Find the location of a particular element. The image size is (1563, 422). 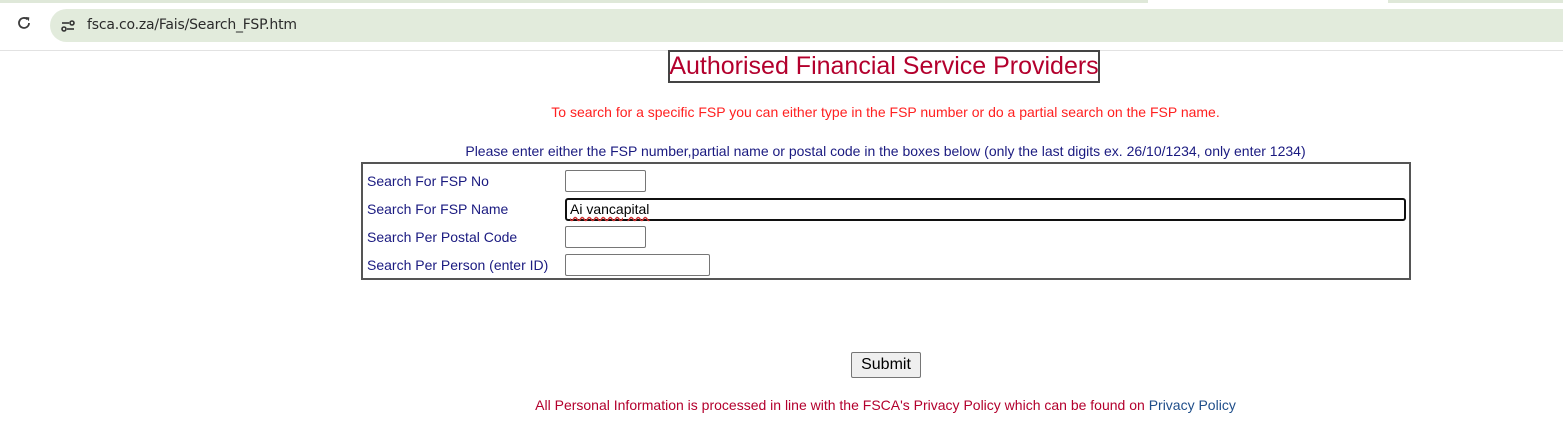

fsp-name-label: Search For FSP Name is located at coordinates (438, 209).